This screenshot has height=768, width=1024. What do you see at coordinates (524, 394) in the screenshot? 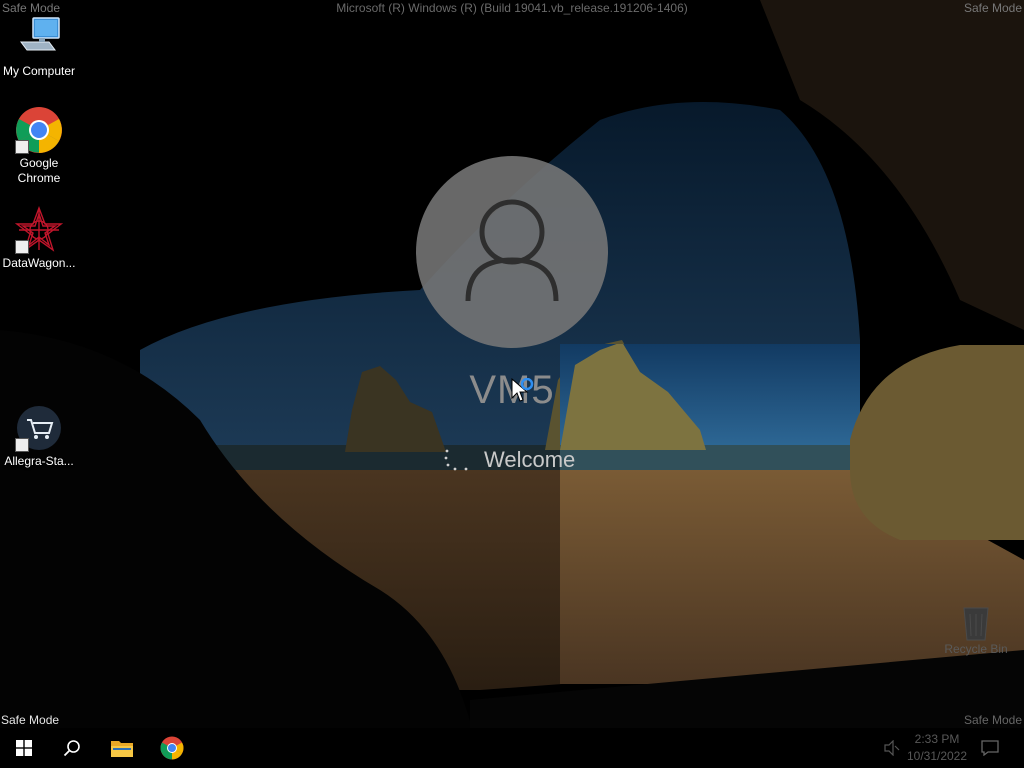
I see `busy-cursor-icon` at bounding box center [524, 394].